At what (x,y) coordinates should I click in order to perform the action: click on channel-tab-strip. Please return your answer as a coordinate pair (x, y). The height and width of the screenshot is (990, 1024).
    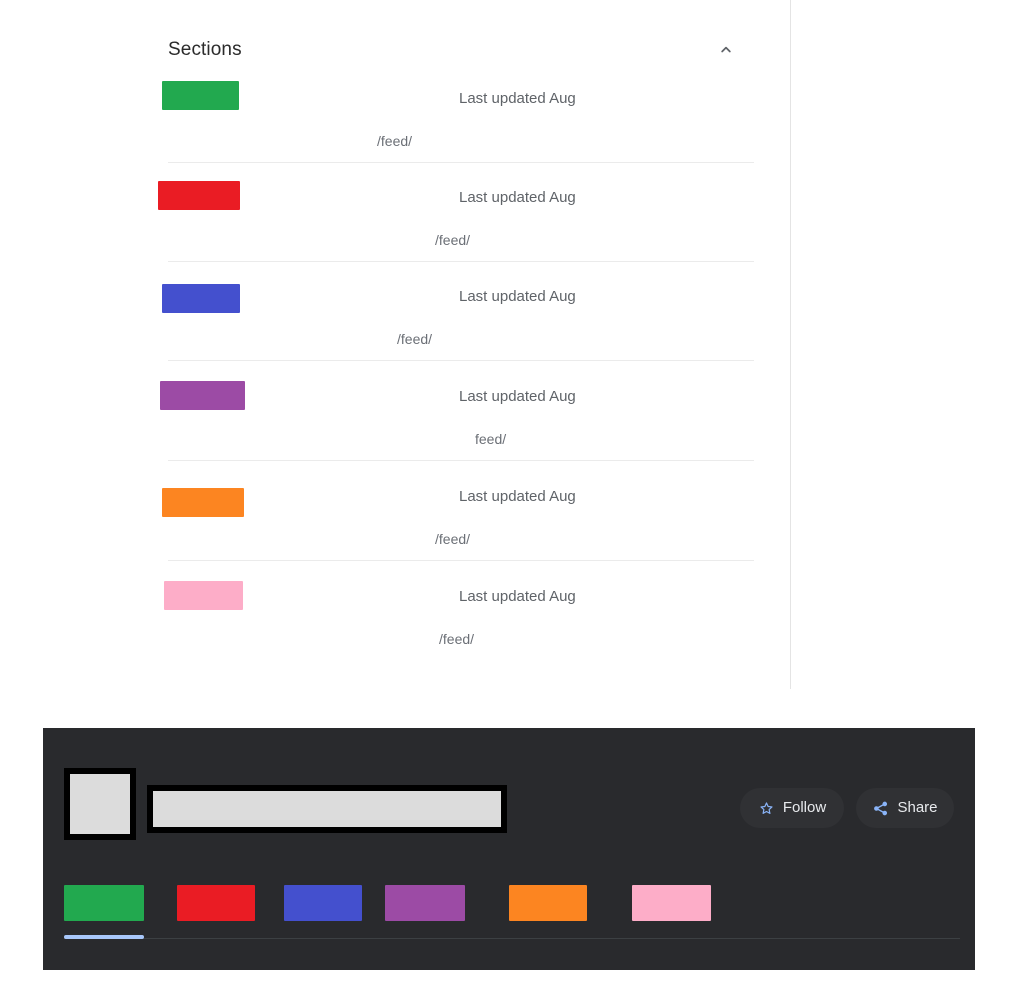
    Looking at the image, I should click on (509, 912).